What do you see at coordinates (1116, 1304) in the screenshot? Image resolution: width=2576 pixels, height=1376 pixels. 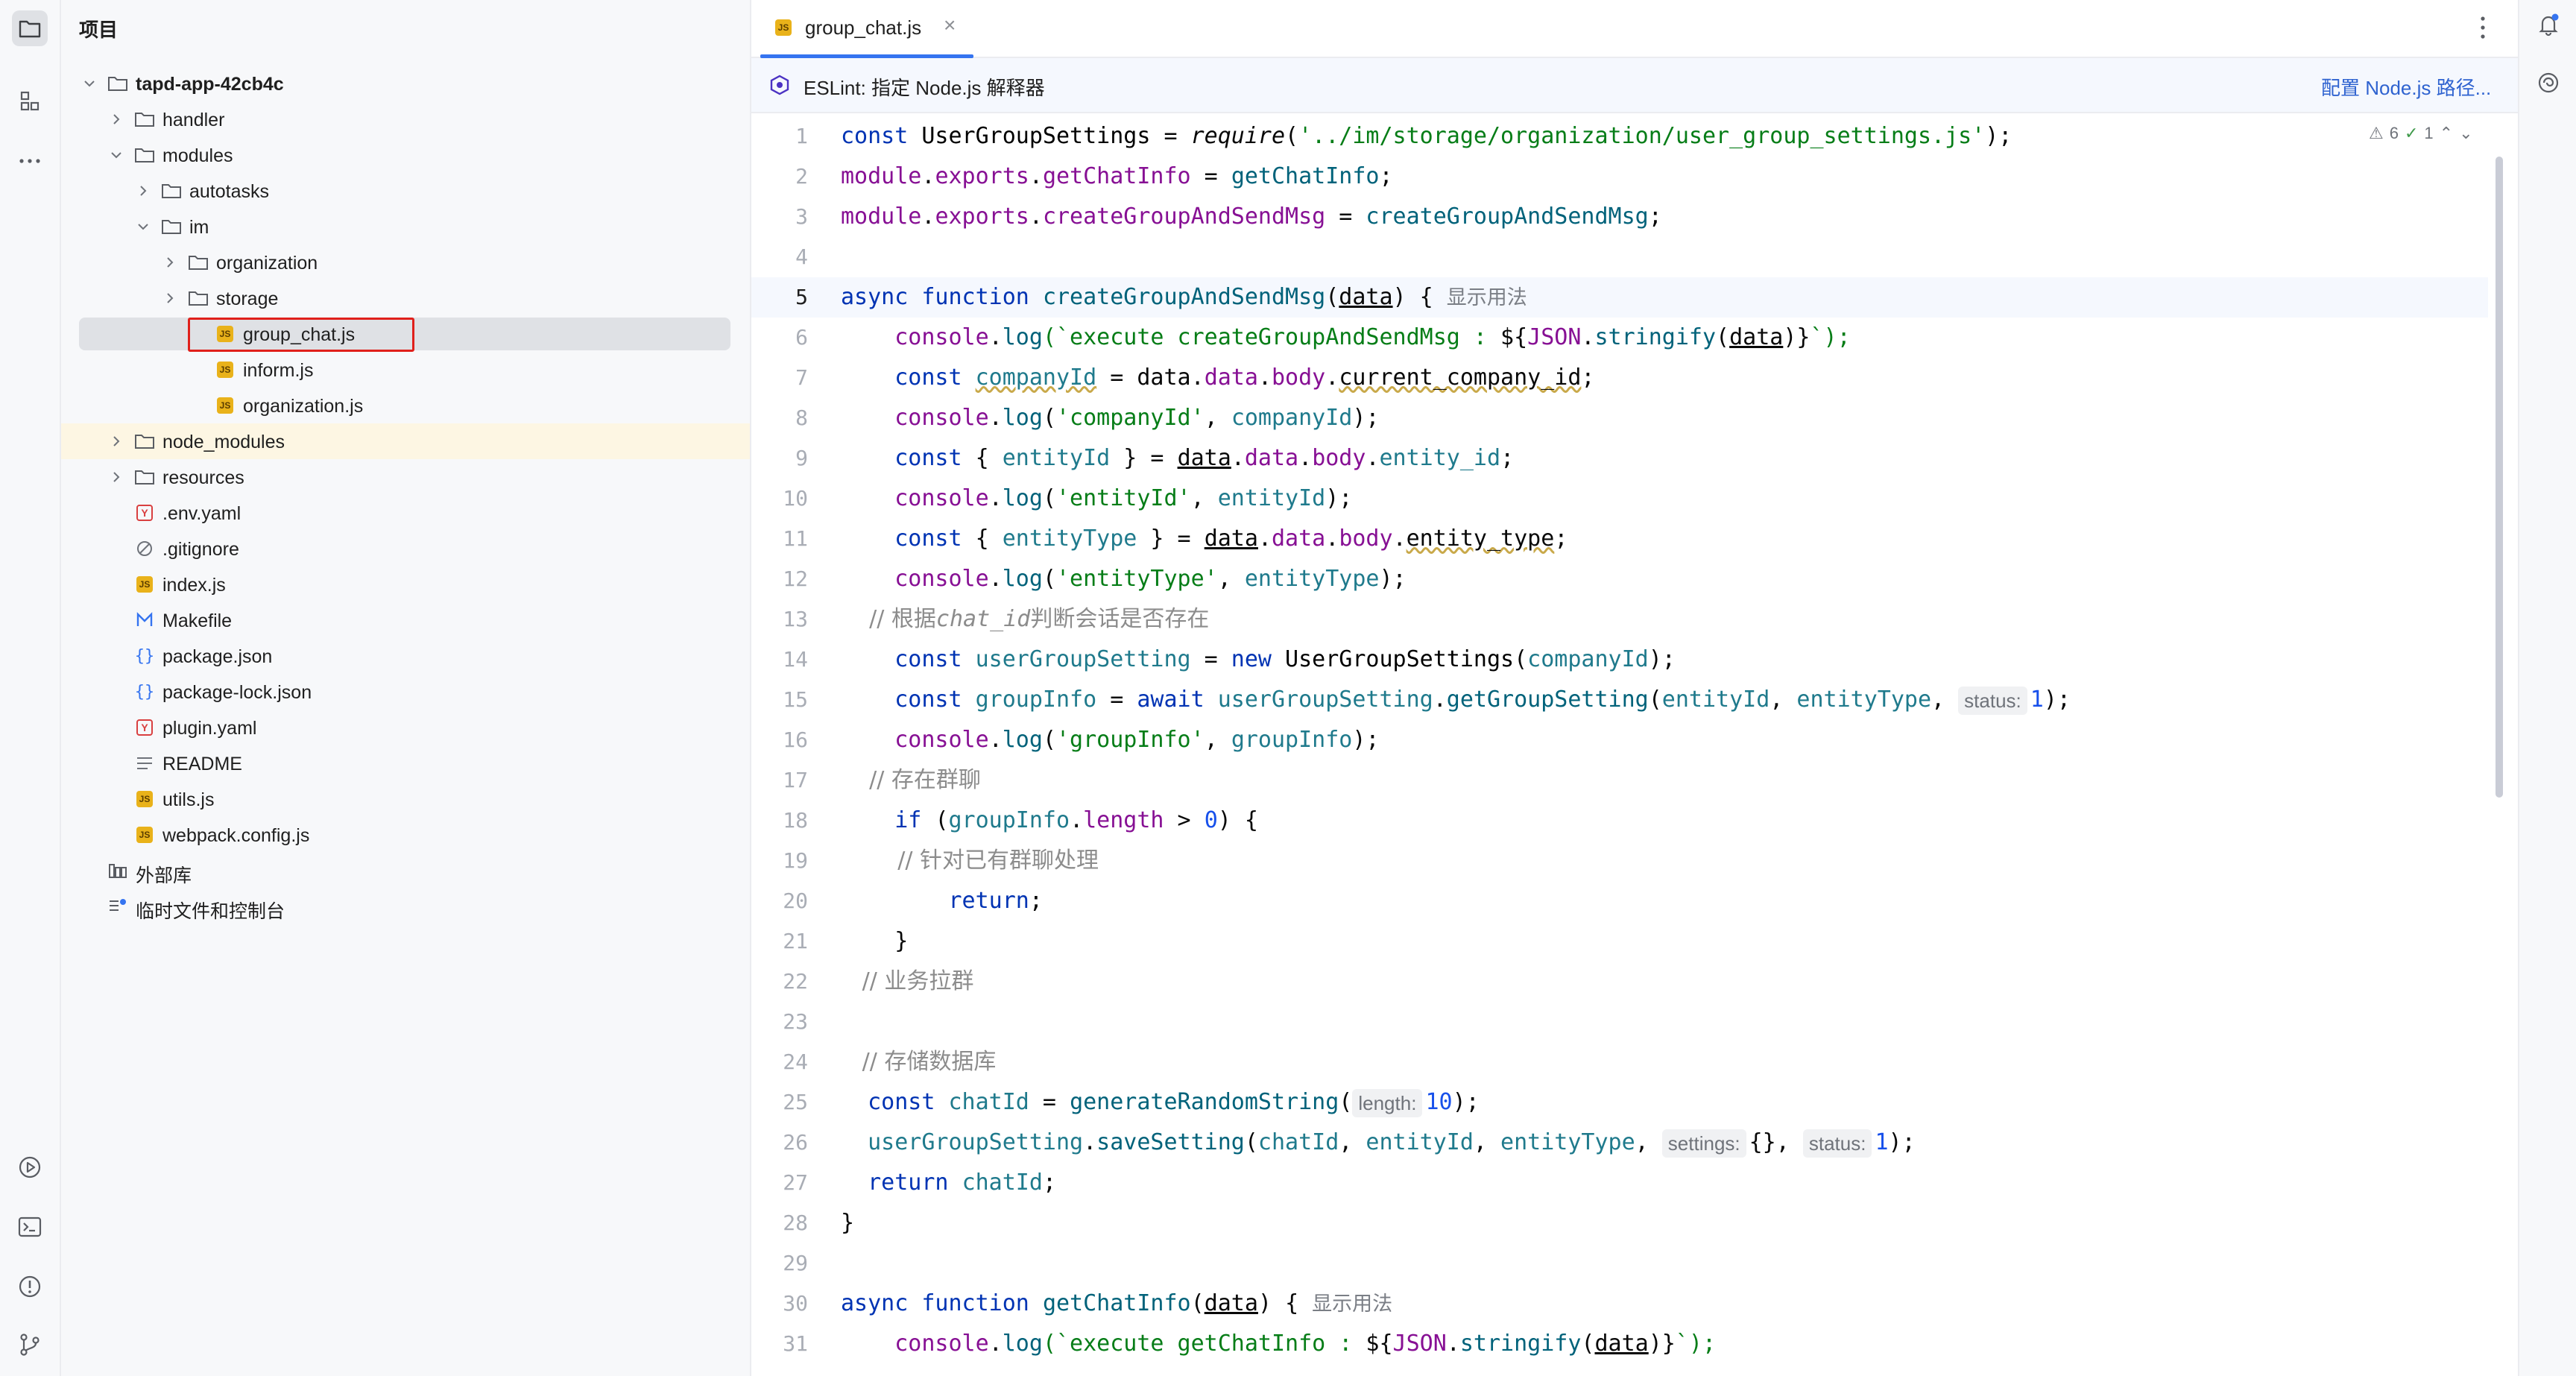 I see `code-line: async function getChatInfo(data) {显示用法` at bounding box center [1116, 1304].